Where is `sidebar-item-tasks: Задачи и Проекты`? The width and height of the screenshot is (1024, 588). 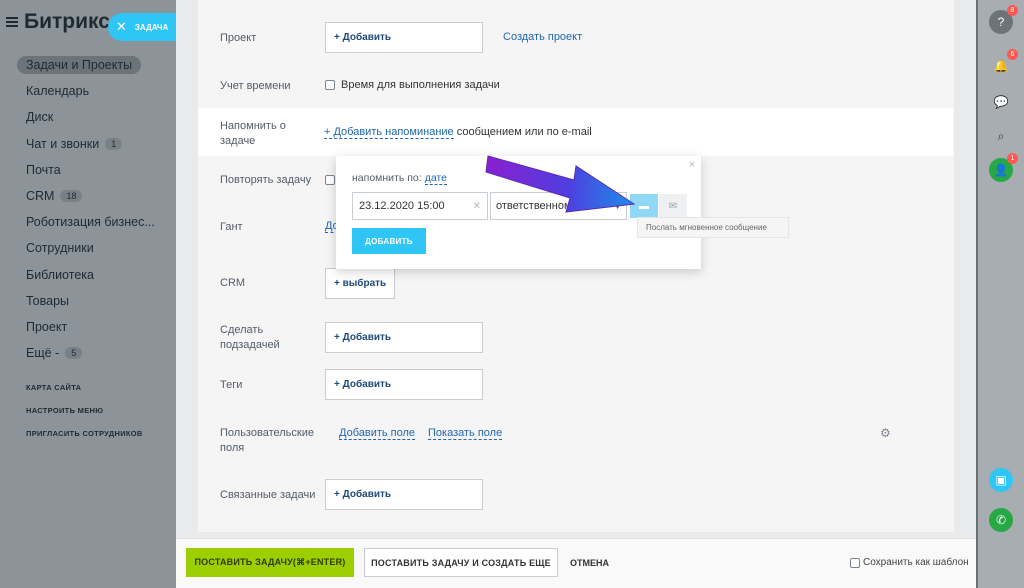
sidebar-item-tasks: Задачи и Проекты is located at coordinates (88, 65).